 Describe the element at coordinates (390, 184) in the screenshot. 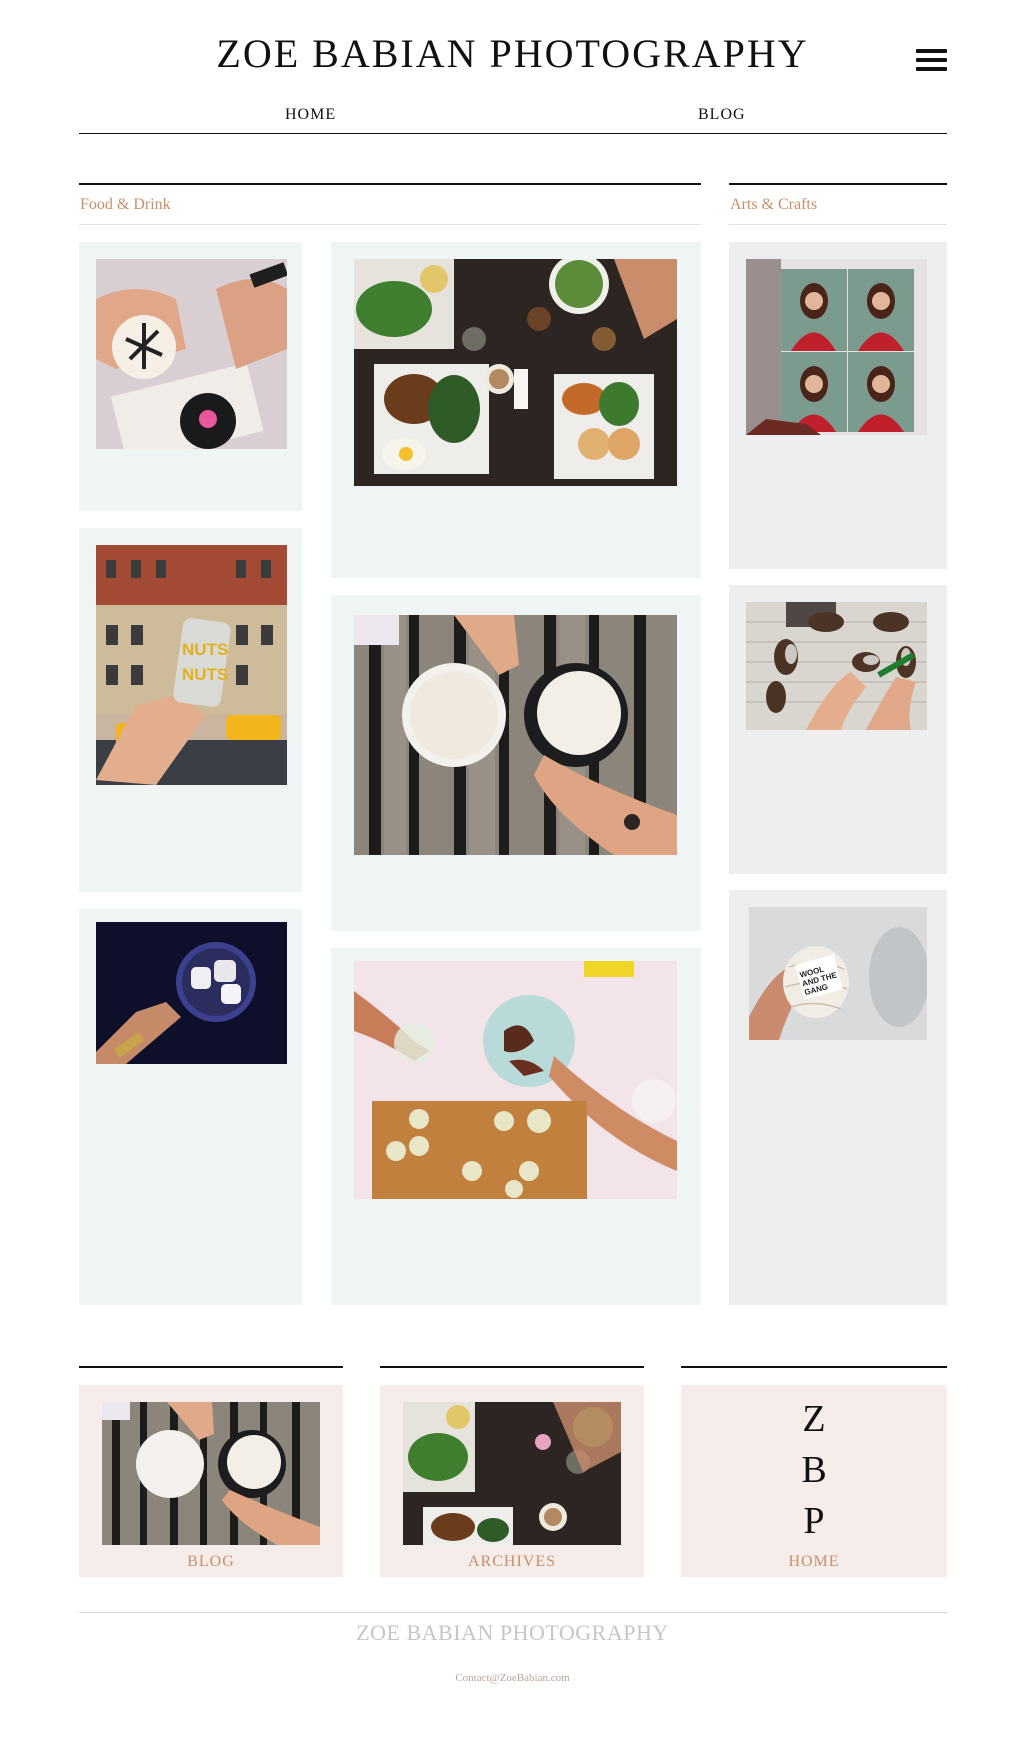

I see `food-section-rule` at that location.